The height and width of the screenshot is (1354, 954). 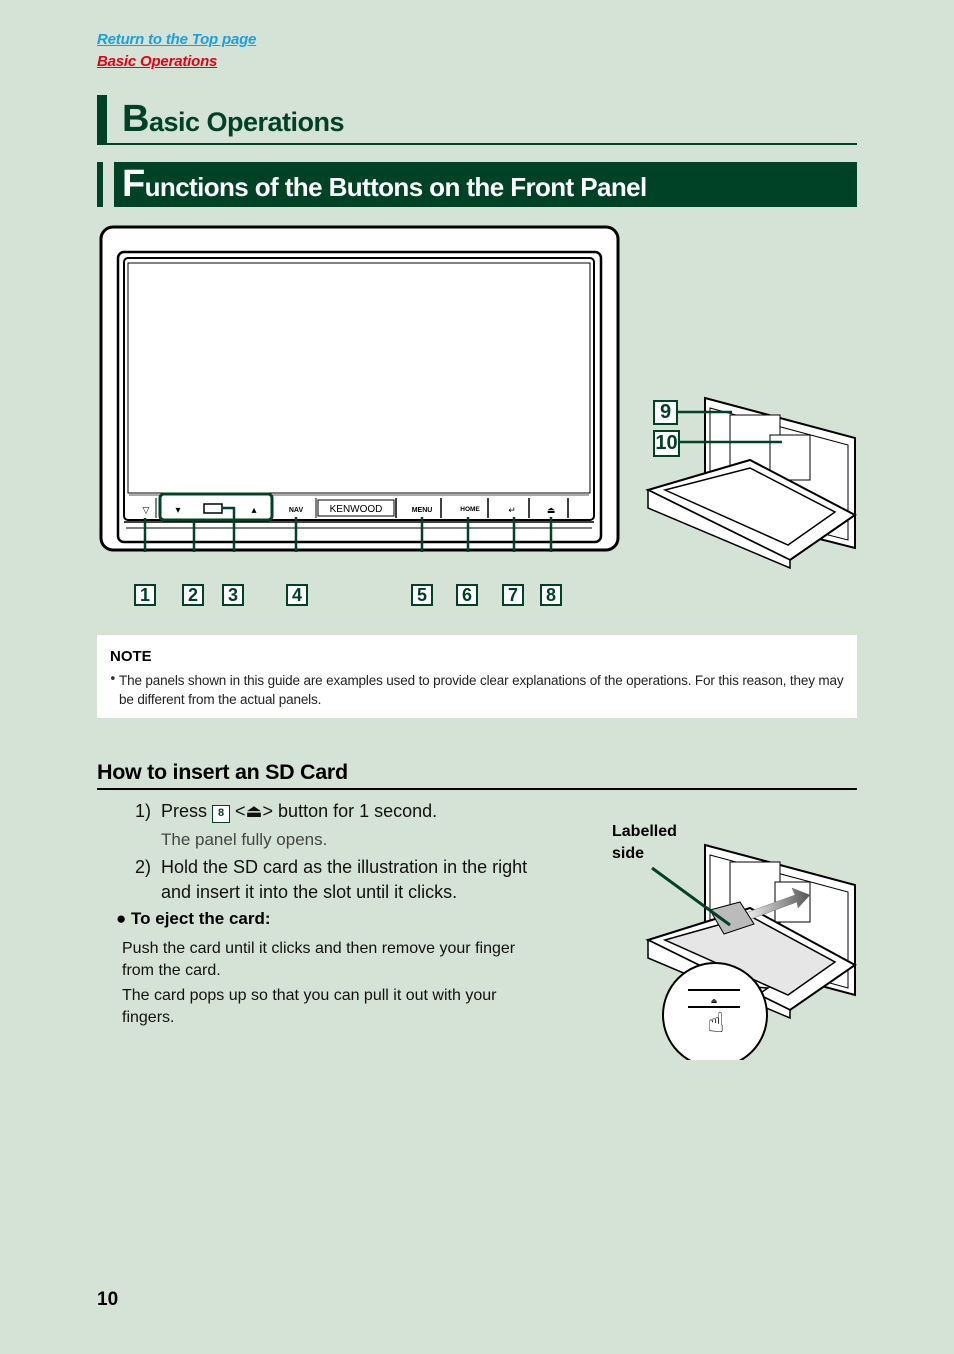 What do you see at coordinates (221, 814) in the screenshot?
I see `step-1-ref-badge: 8` at bounding box center [221, 814].